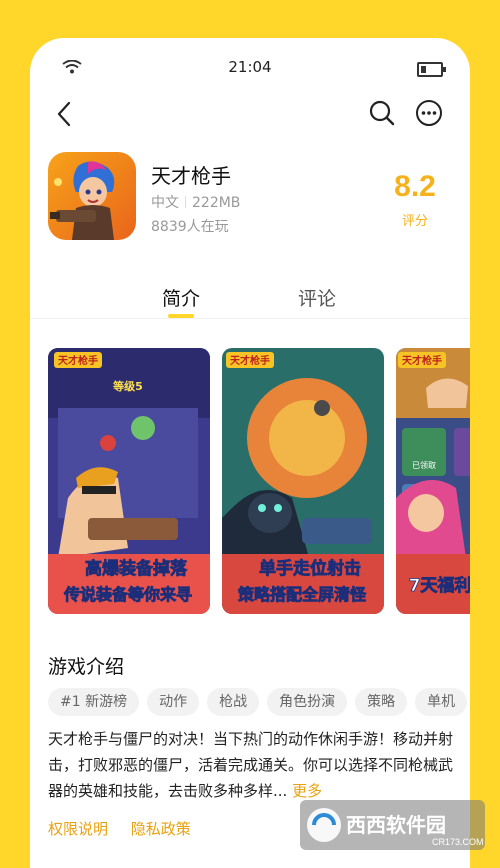 The width and height of the screenshot is (500, 868). What do you see at coordinates (458, 842) in the screenshot?
I see `watermark-url: CR173.COM` at bounding box center [458, 842].